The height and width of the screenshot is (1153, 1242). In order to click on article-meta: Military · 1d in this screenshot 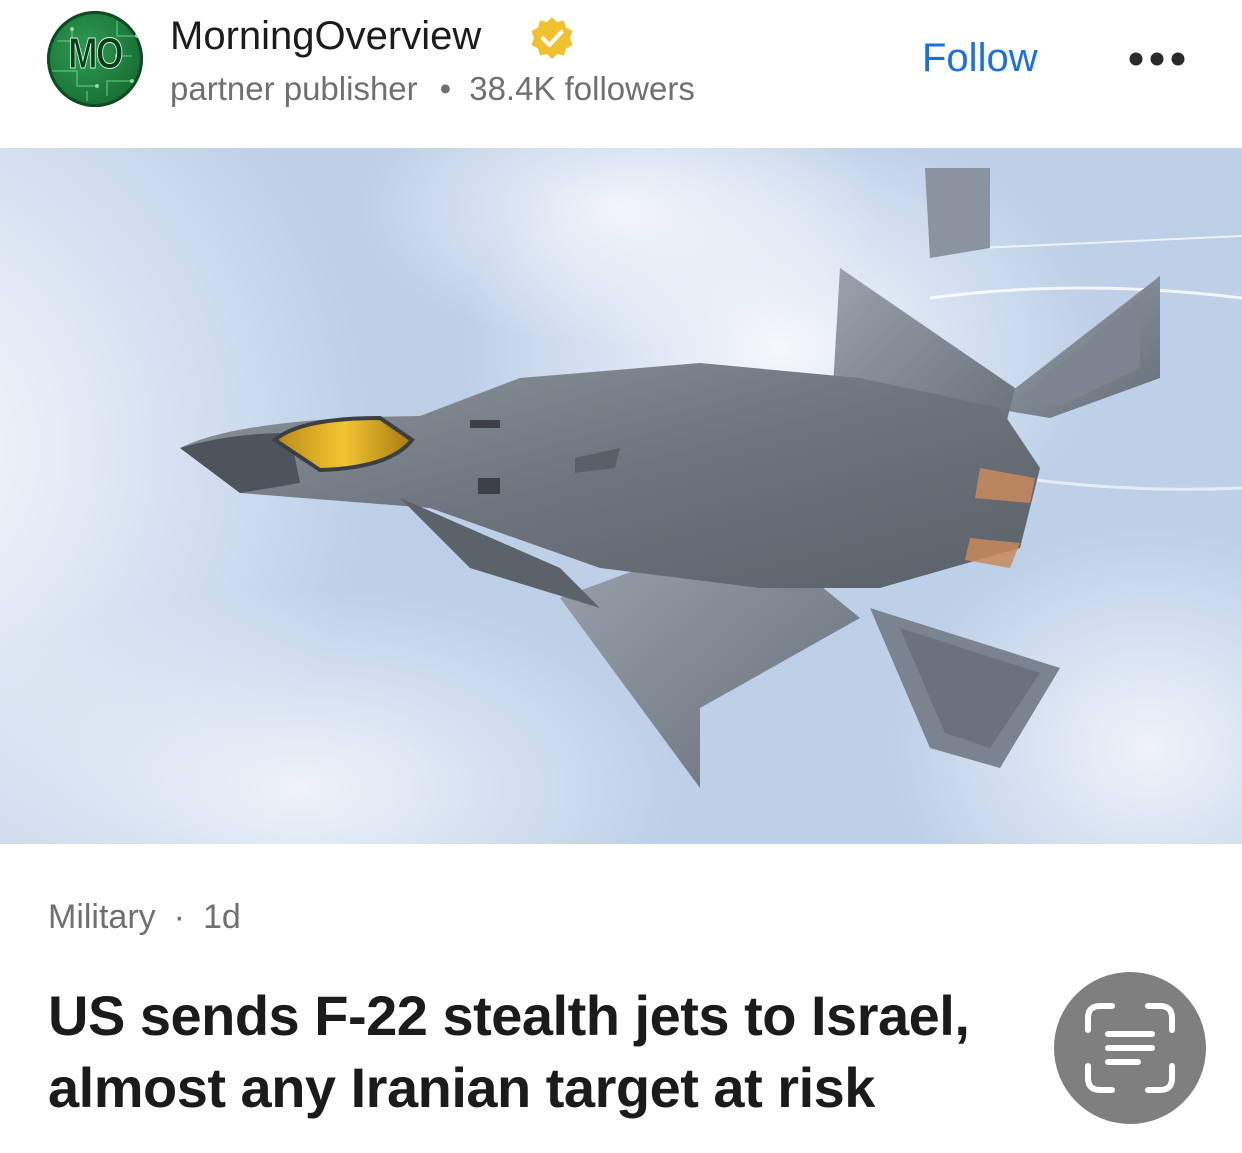, I will do `click(144, 917)`.